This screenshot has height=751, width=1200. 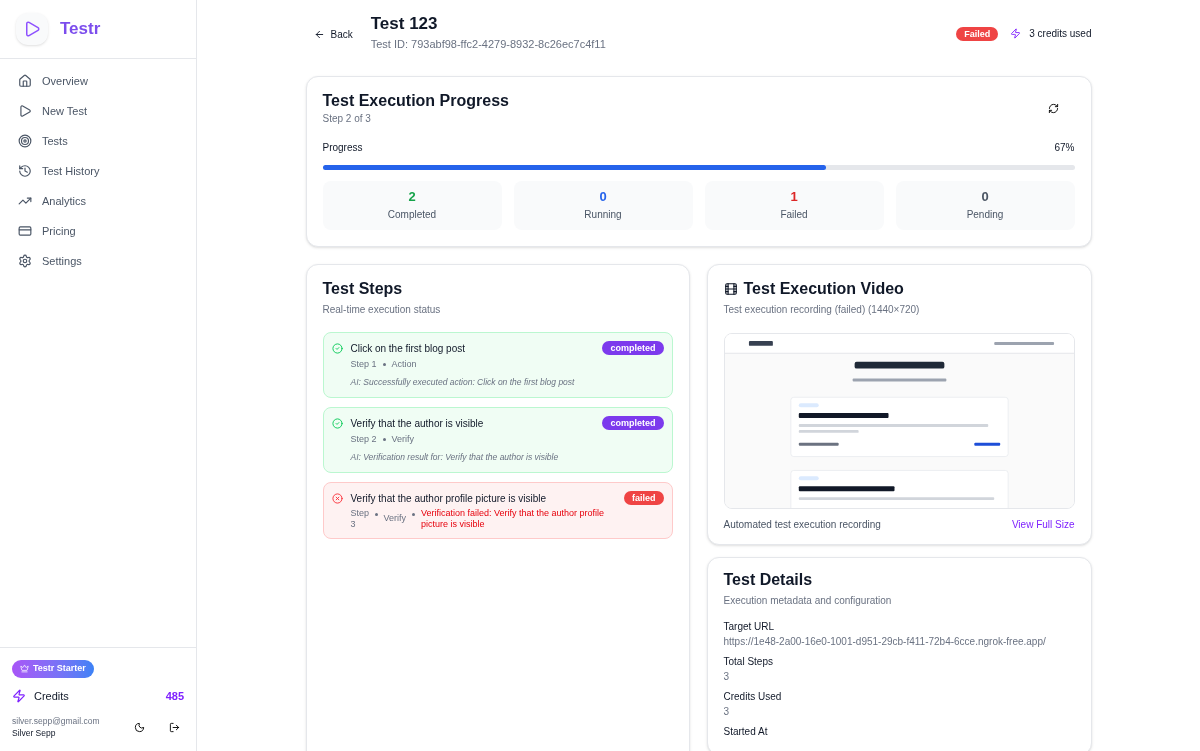 I want to click on test-id: Test ID: 793abf98-ffc2-4279-8932-8c26ec7c4f11, so click(x=488, y=44).